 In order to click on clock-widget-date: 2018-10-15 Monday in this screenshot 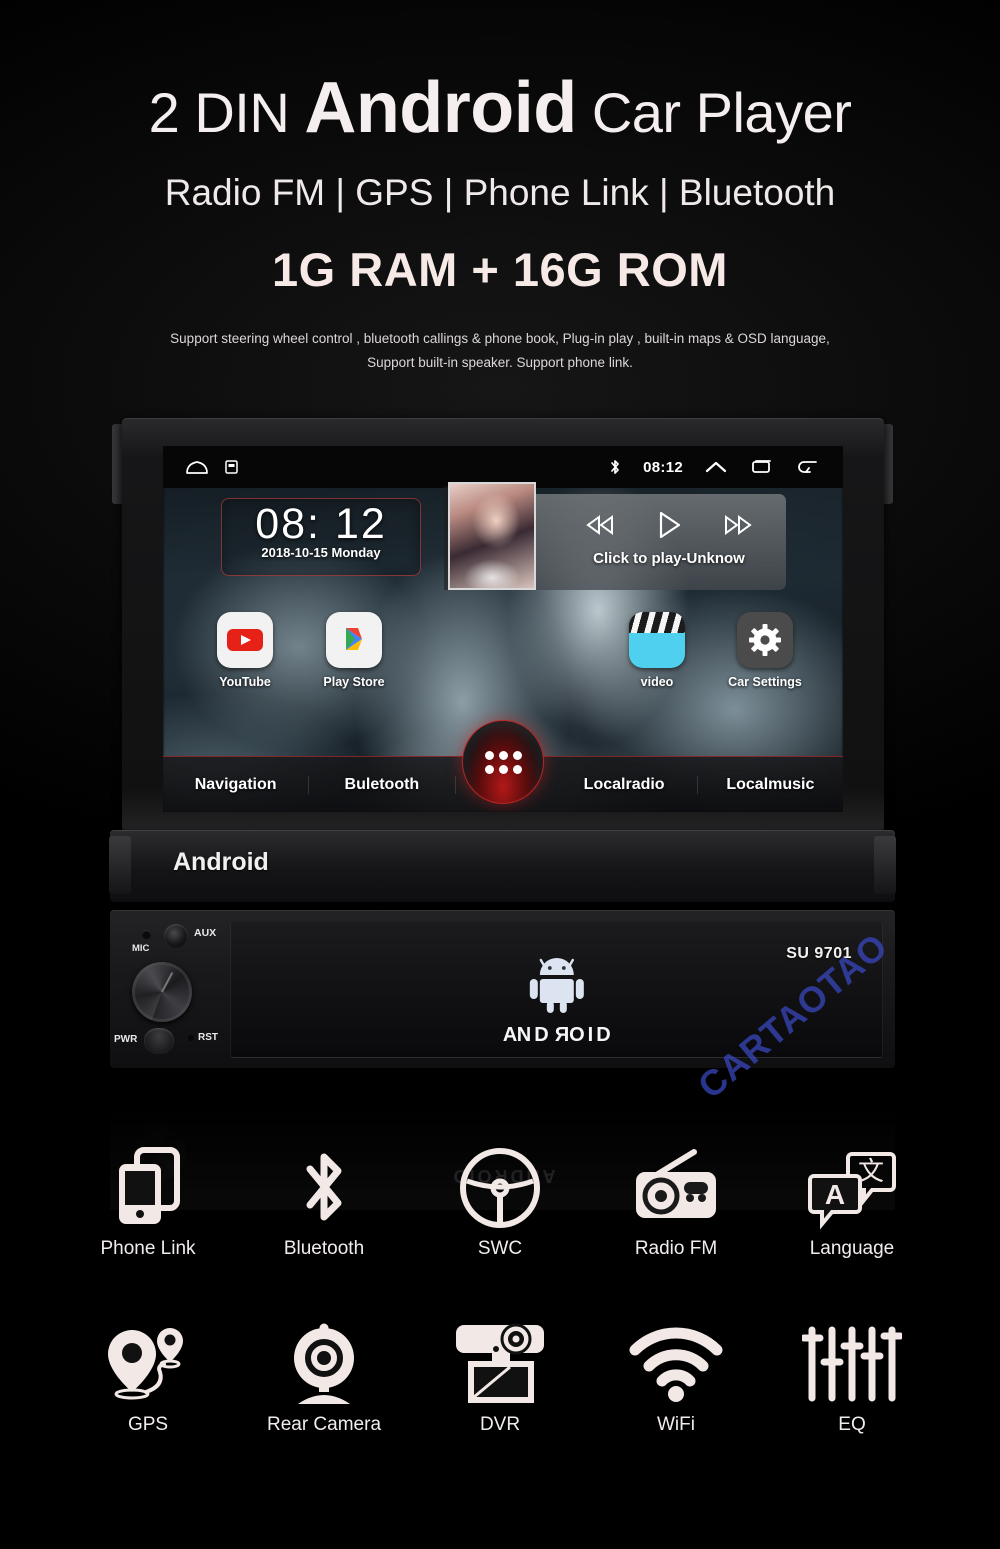, I will do `click(321, 552)`.